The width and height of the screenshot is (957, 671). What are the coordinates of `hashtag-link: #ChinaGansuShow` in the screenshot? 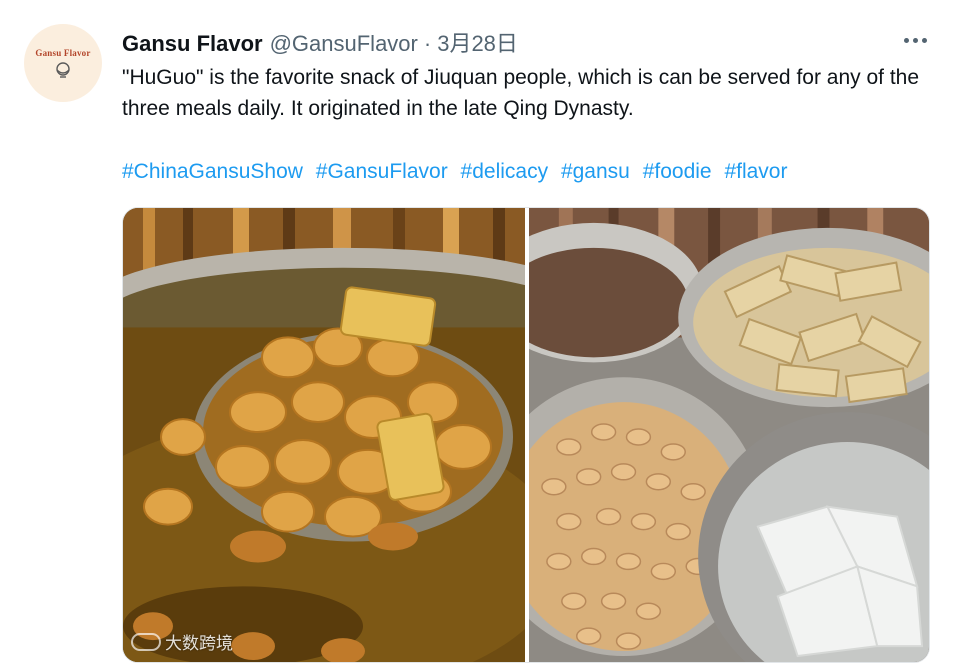 It's located at (212, 171).